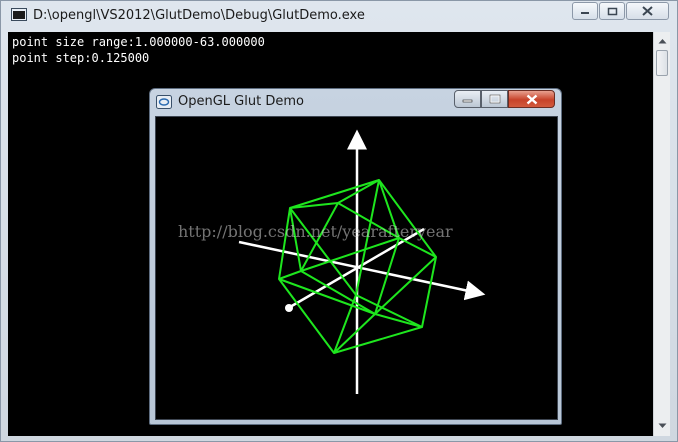  What do you see at coordinates (315, 231) in the screenshot?
I see `watermark: http://blog.csdn.net/yearafteryear` at bounding box center [315, 231].